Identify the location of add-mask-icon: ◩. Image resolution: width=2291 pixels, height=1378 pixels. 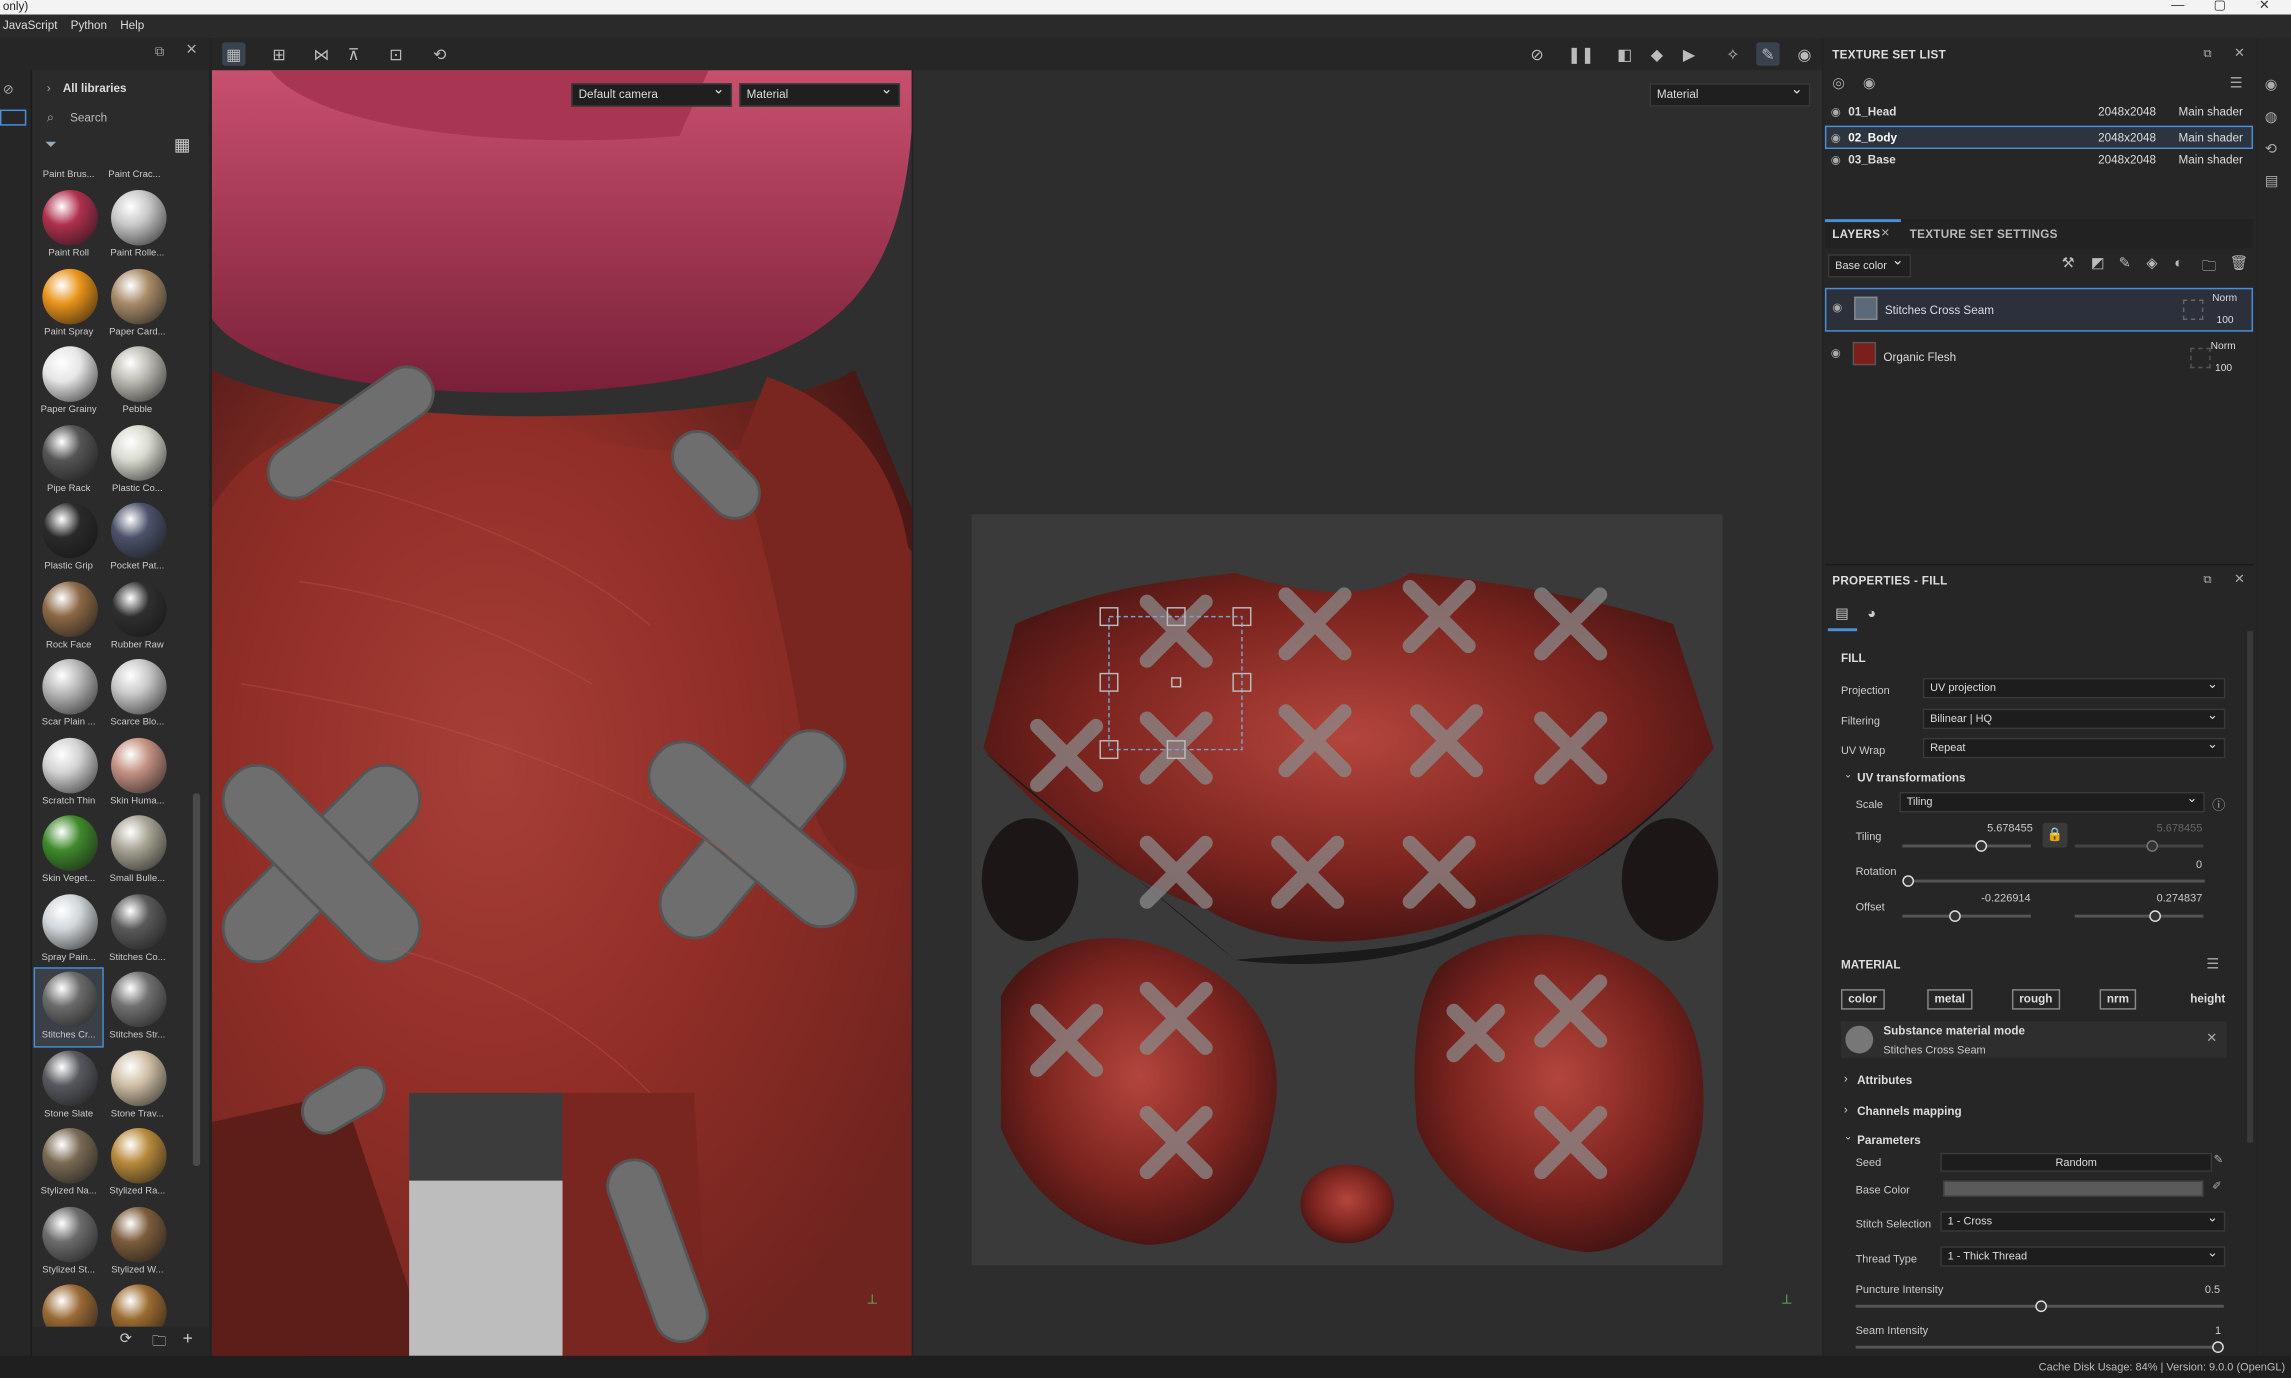
(2098, 264).